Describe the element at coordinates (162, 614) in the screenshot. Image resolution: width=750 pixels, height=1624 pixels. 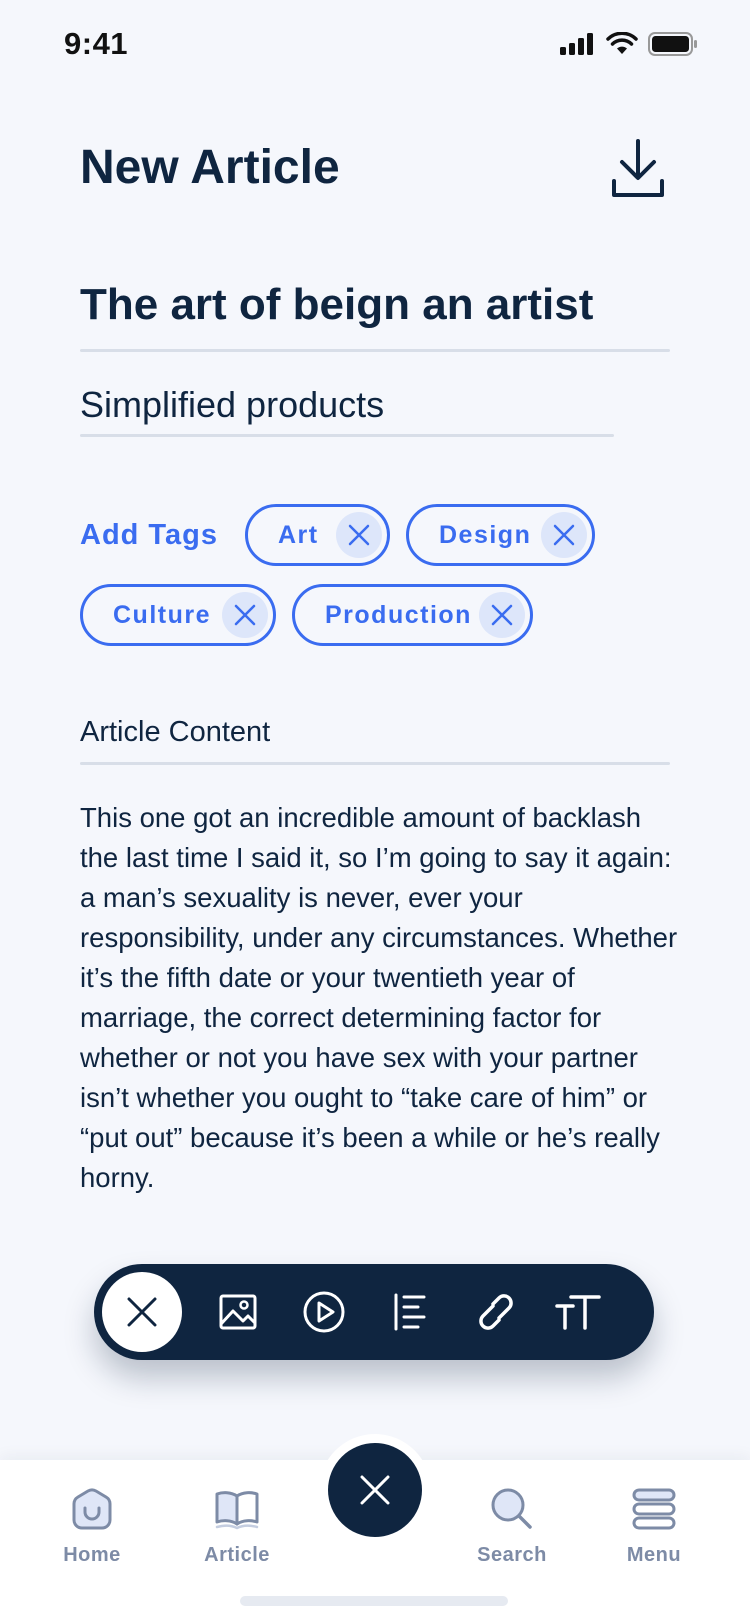
I see `tag-label: Culture` at that location.